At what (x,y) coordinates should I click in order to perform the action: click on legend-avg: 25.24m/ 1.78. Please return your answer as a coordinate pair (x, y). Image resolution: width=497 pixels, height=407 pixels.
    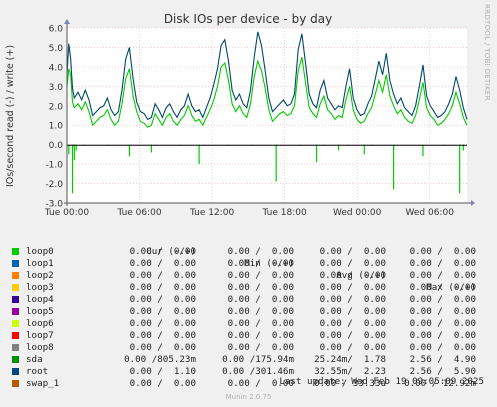
    Looking at the image, I should click on (350, 359).